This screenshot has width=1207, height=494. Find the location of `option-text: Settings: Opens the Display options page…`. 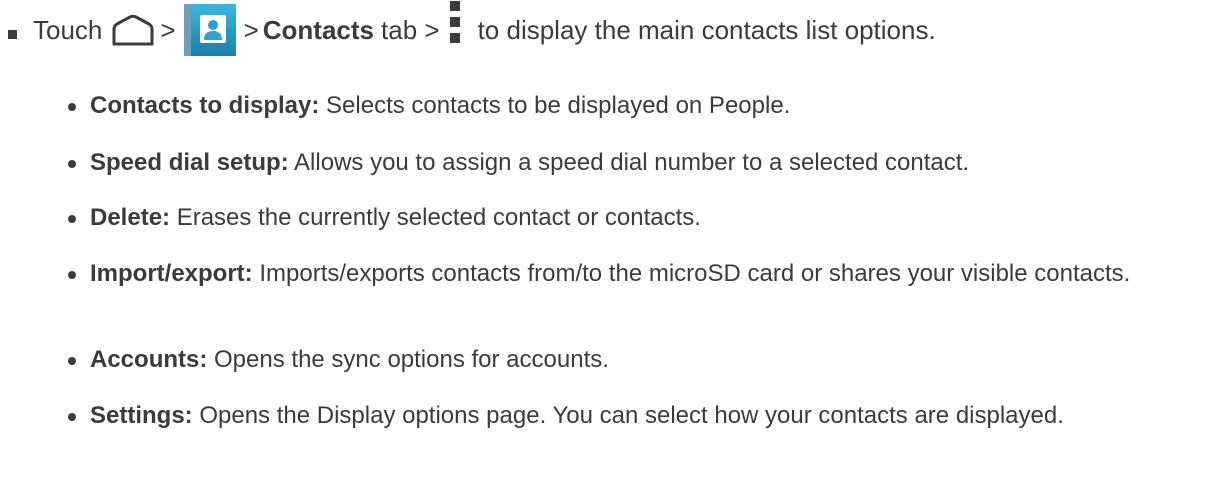

option-text: Settings: Opens the Display options page… is located at coordinates (641, 416).